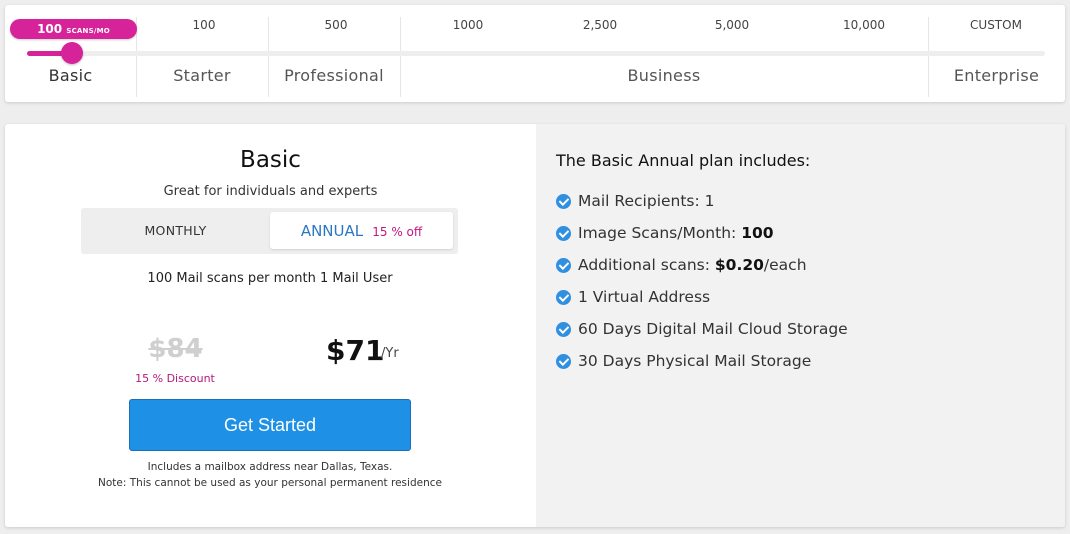 This screenshot has width=1070, height=534. I want to click on tier-enterprise: Enterprise, so click(996, 75).